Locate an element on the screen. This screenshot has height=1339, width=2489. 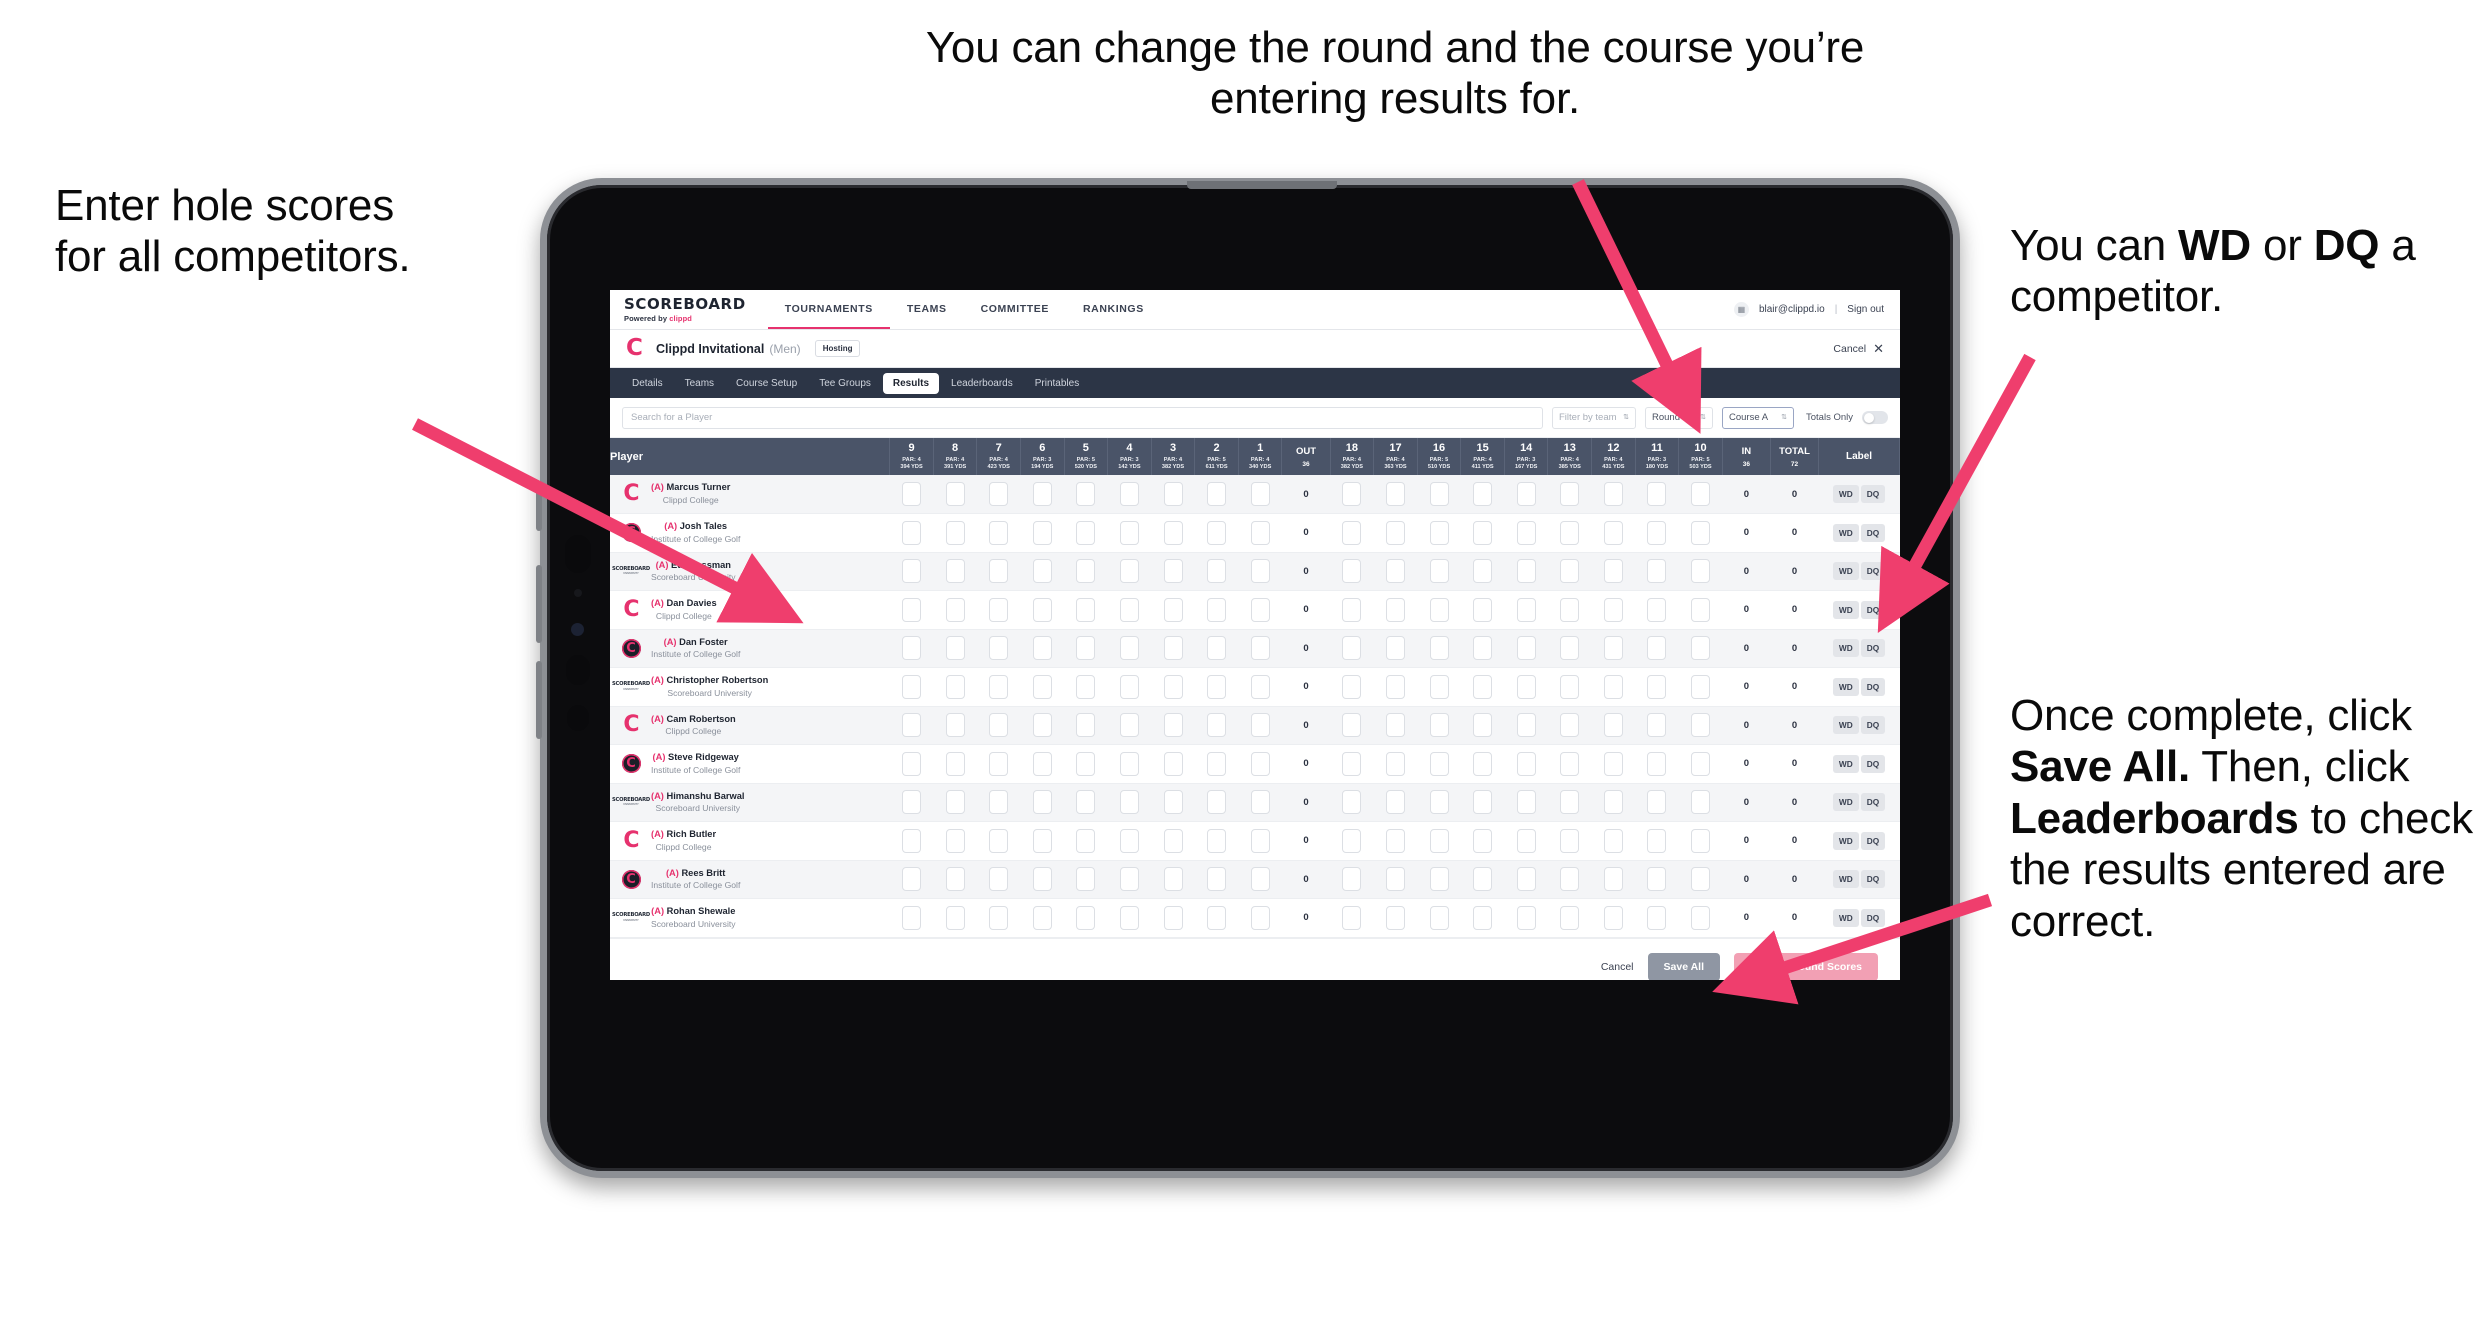
round-select-dropdown: Round 1 ⇅ is located at coordinates (1679, 417).